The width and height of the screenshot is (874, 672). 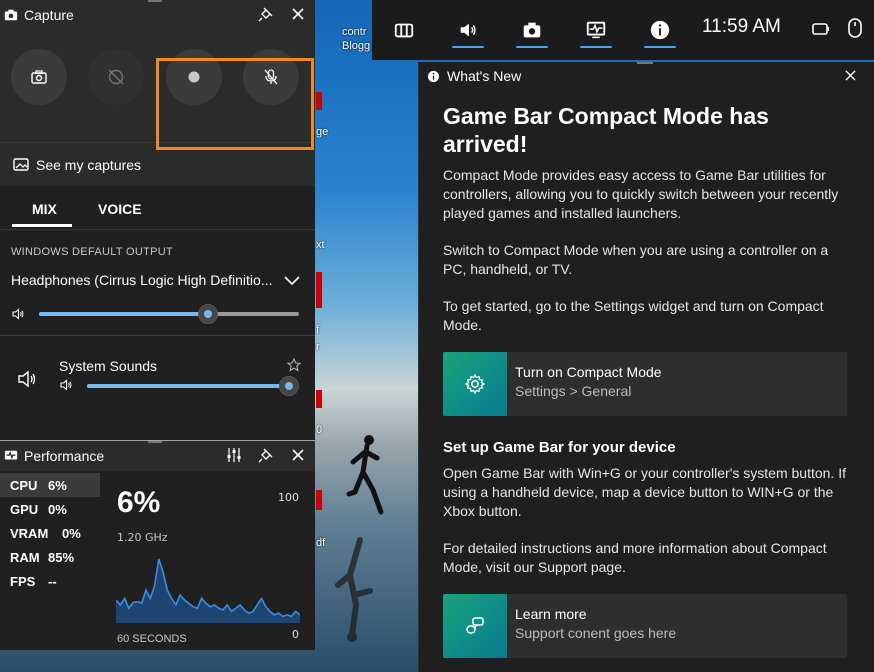 I want to click on screenshot-button, so click(x=39, y=77).